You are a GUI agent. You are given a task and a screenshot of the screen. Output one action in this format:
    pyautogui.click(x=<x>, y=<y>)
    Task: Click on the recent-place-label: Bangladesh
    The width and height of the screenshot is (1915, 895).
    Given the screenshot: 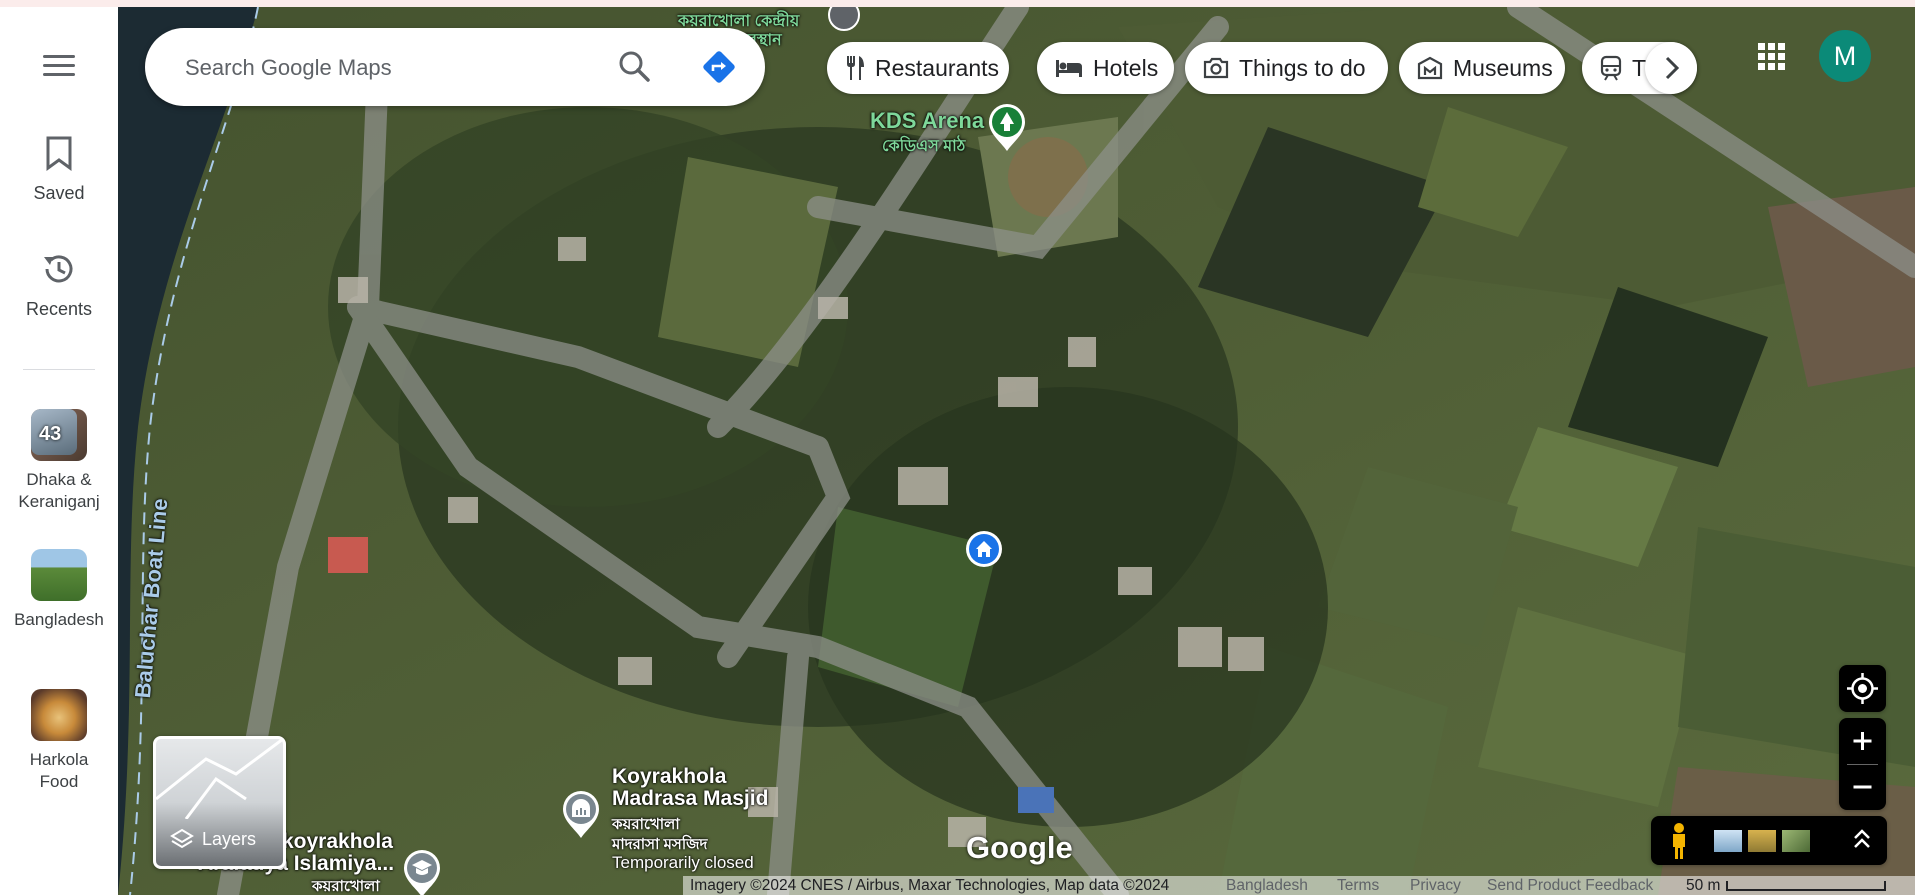 What is the action you would take?
    pyautogui.click(x=59, y=619)
    